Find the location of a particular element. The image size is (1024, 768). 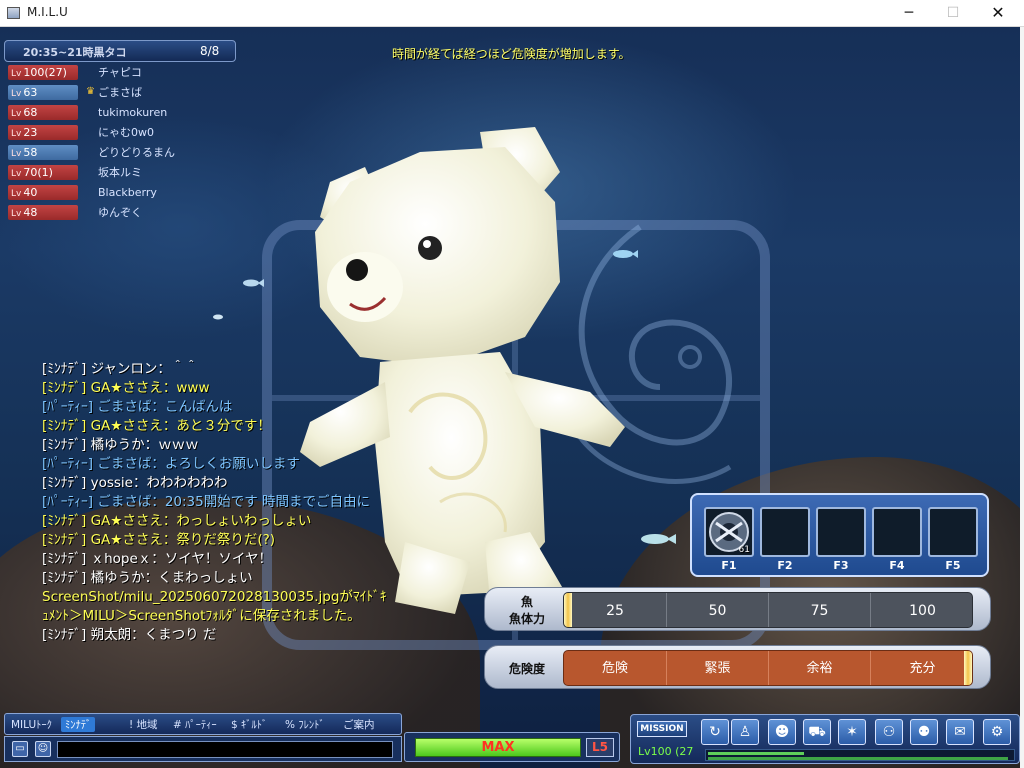

skill-slot-f5 is located at coordinates (953, 532).